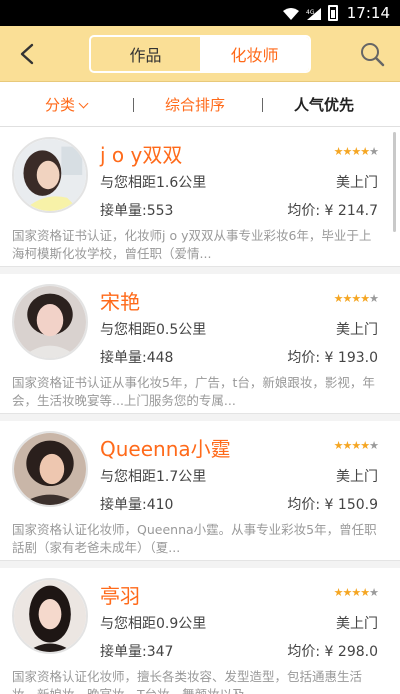 The width and height of the screenshot is (400, 694). Describe the element at coordinates (120, 302) in the screenshot. I see `artist-name: 宋艳` at that location.